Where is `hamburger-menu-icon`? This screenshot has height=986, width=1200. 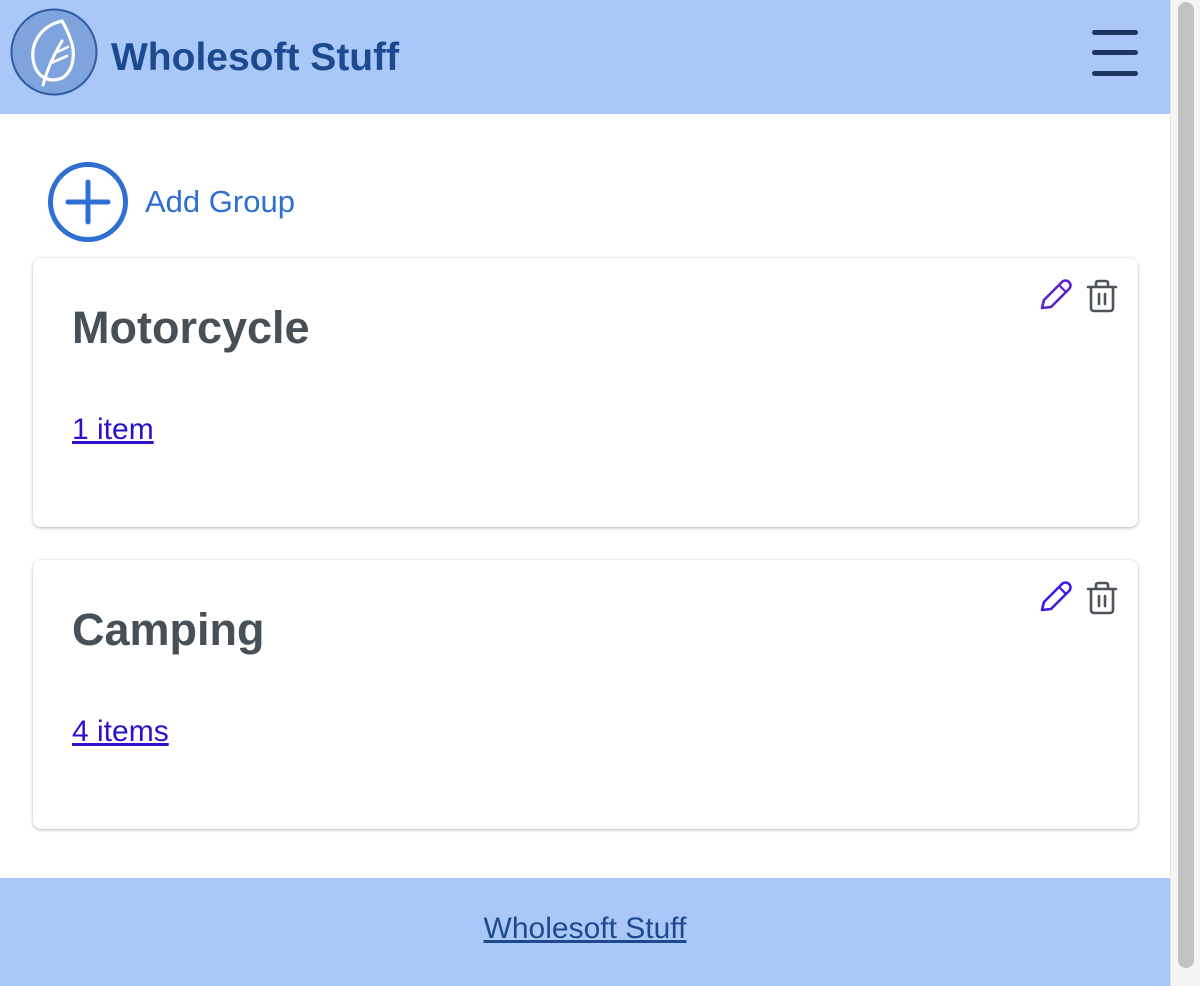
hamburger-menu-icon is located at coordinates (1114, 54).